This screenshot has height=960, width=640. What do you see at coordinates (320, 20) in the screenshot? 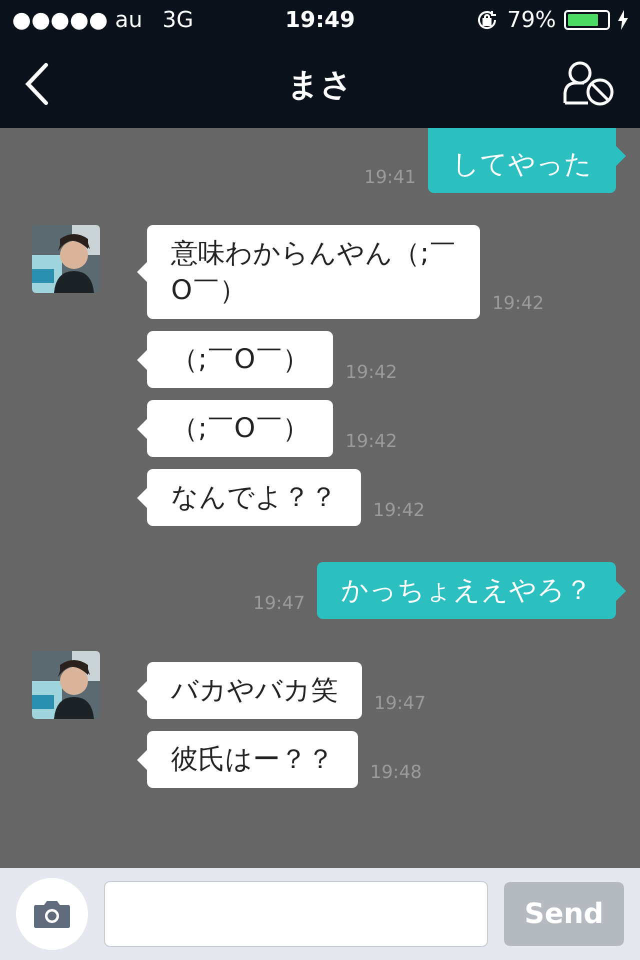
I see `clock: 19:49` at bounding box center [320, 20].